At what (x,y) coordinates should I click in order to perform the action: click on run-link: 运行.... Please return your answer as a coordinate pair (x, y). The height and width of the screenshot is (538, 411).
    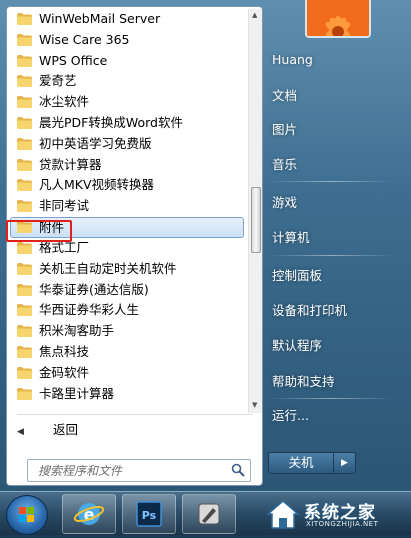
    Looking at the image, I should click on (290, 416).